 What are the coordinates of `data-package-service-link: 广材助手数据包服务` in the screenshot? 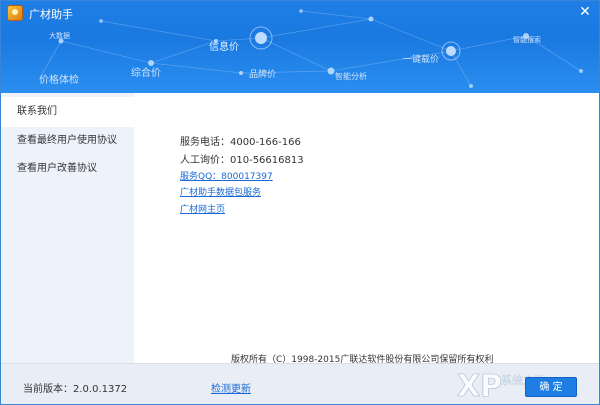 It's located at (220, 191).